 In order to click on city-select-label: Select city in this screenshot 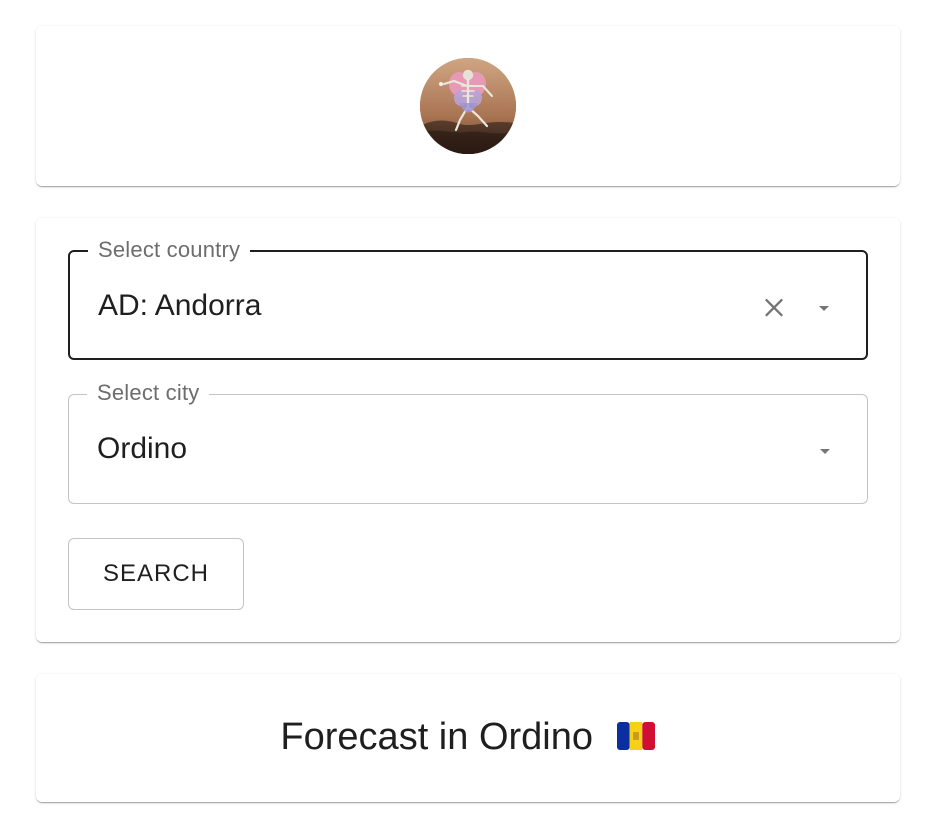, I will do `click(148, 393)`.